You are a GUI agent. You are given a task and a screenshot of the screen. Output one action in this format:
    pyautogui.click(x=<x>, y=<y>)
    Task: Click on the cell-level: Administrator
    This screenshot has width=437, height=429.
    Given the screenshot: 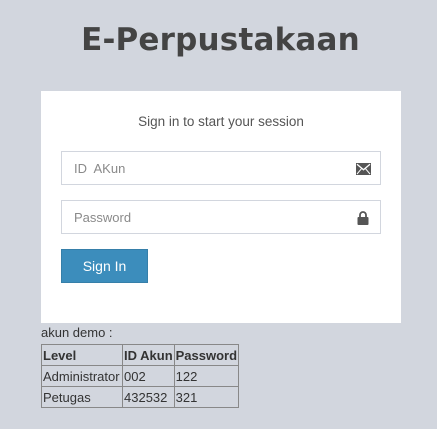 What is the action you would take?
    pyautogui.click(x=82, y=376)
    